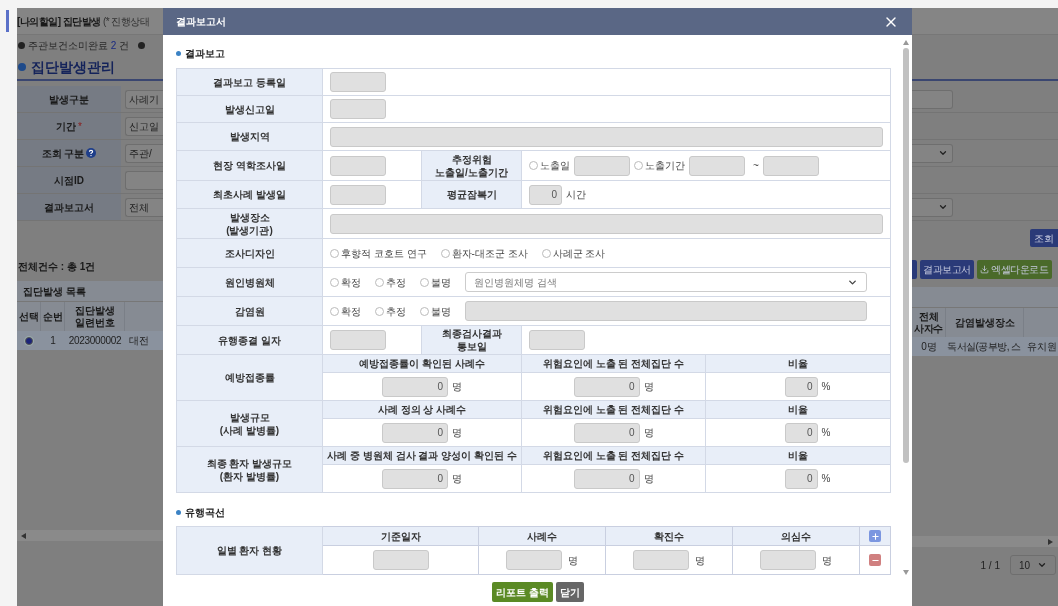 The width and height of the screenshot is (1058, 606). Describe the element at coordinates (396, 311) in the screenshot. I see `radio-label: 추정` at that location.